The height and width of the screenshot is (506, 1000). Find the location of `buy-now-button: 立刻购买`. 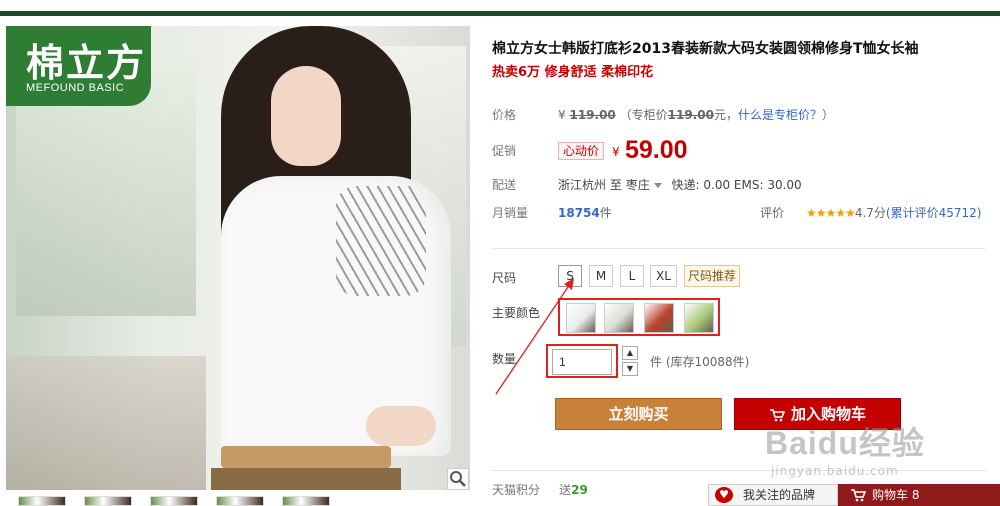

buy-now-button: 立刻购买 is located at coordinates (638, 414).